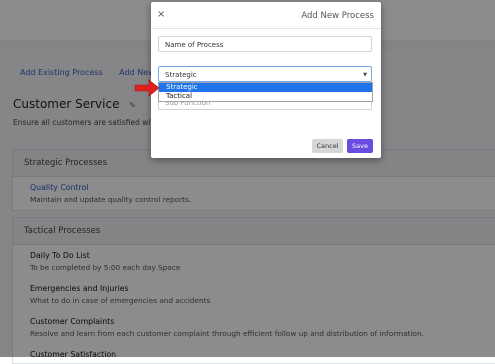  I want to click on cancel-button: Cancel, so click(327, 146).